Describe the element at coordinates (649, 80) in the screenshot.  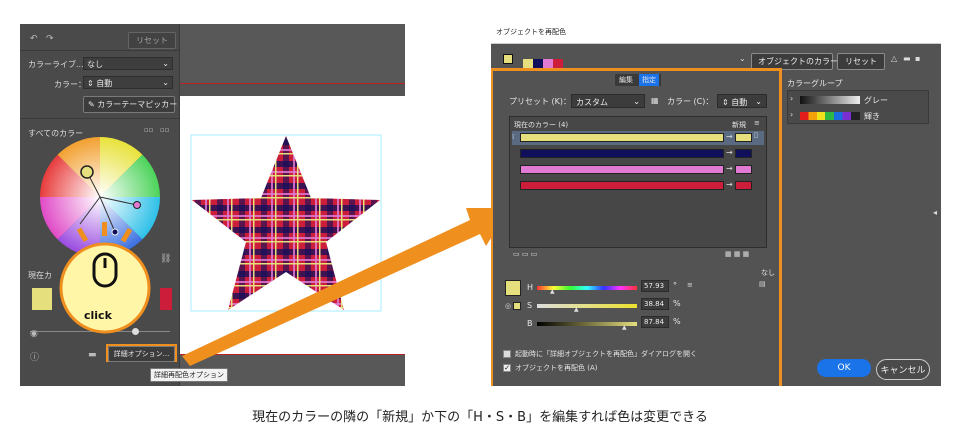
I see `tab-assign: 指定` at that location.